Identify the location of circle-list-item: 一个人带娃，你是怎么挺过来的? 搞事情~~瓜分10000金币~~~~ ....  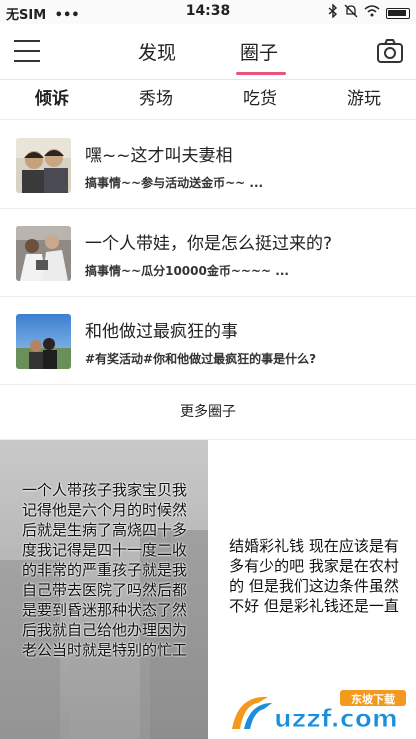
(208, 253).